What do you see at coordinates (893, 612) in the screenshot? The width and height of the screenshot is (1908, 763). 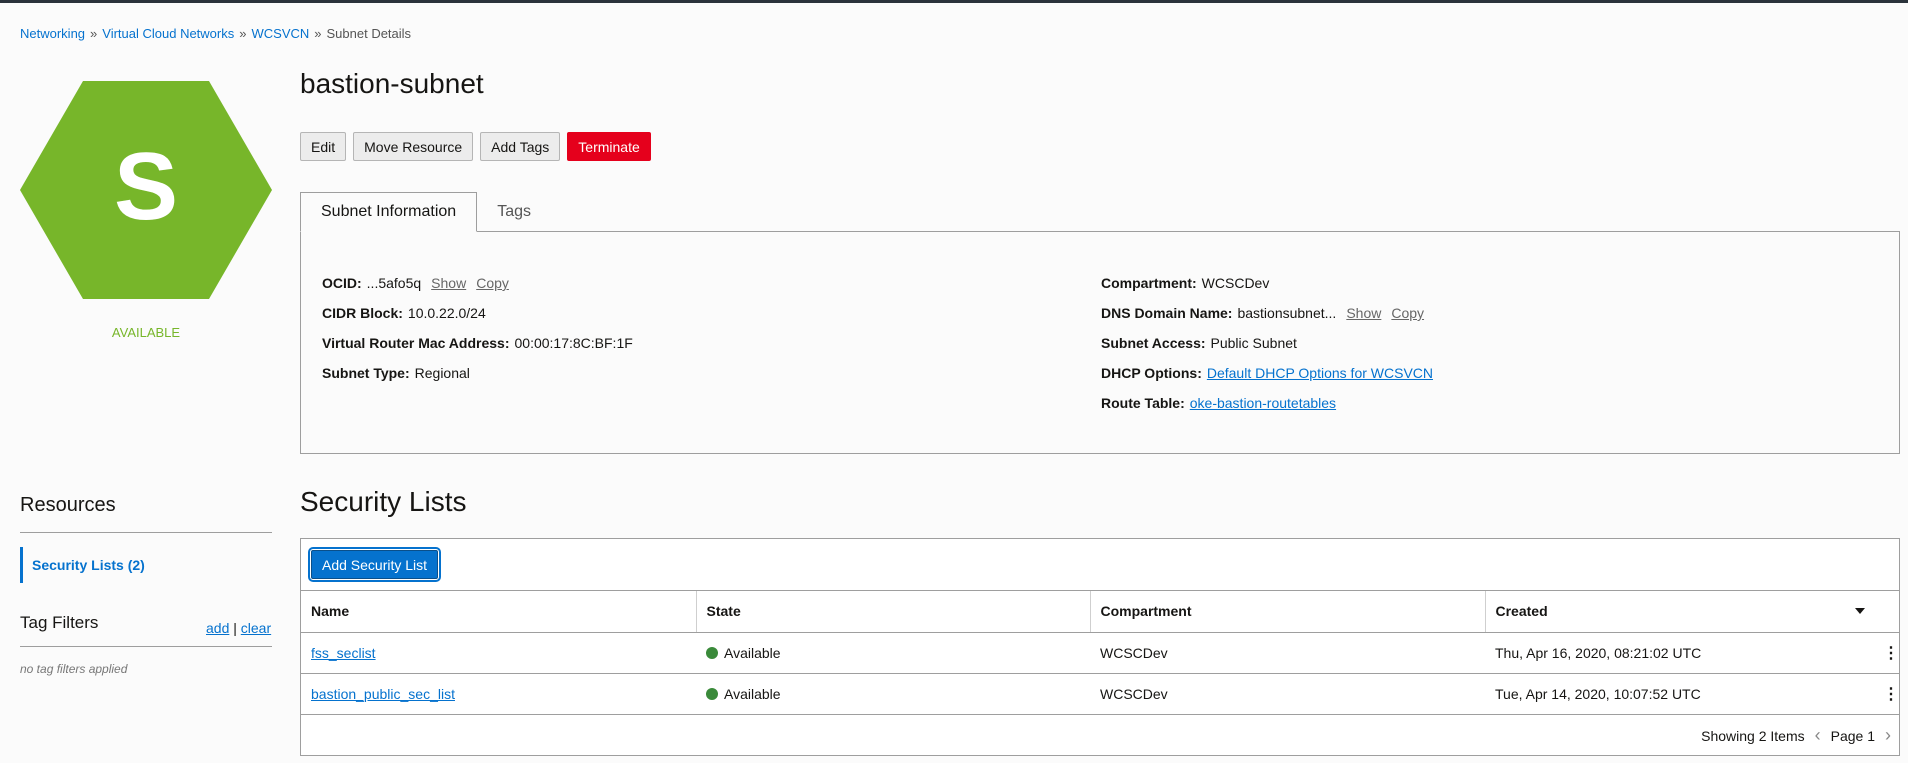 I see `column-header-state: State` at bounding box center [893, 612].